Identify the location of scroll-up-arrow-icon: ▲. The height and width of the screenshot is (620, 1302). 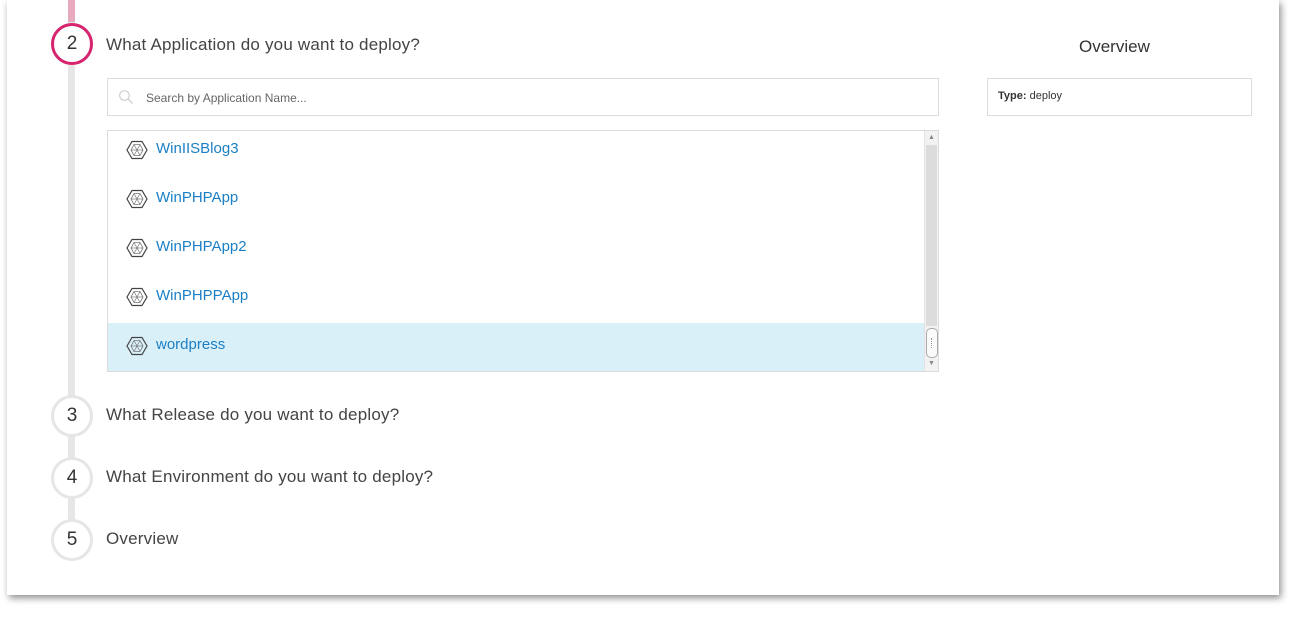
(931, 138).